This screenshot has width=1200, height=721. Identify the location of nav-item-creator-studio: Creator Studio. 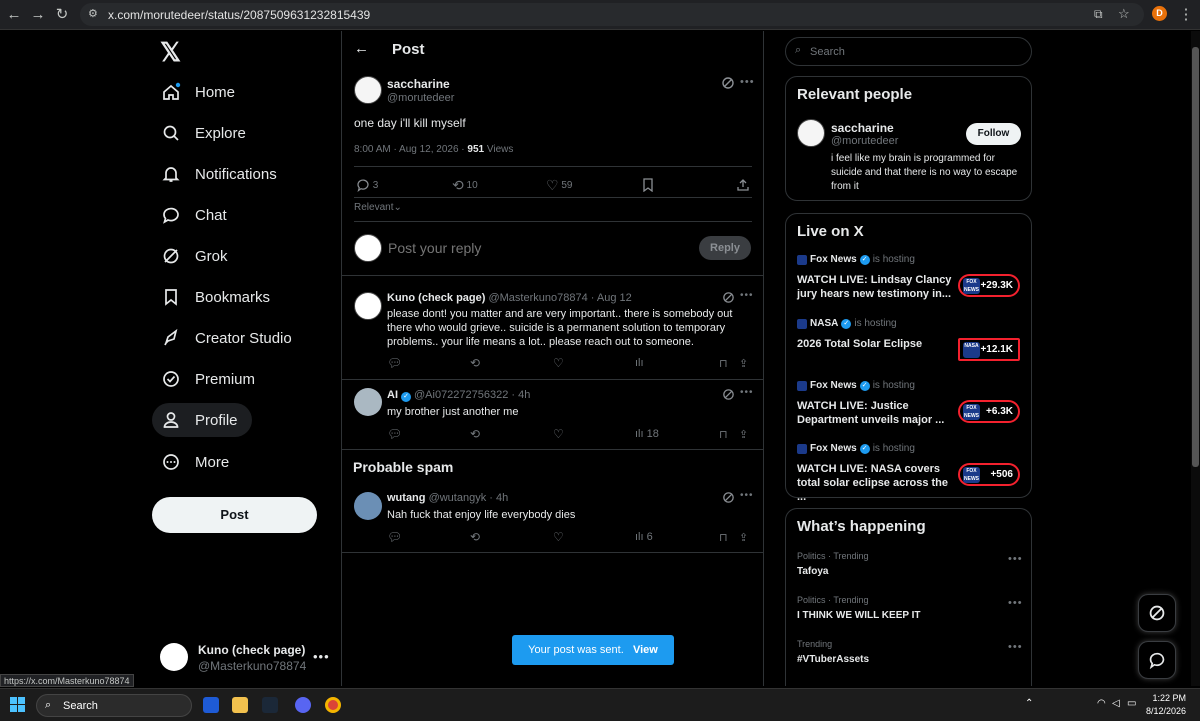
(229, 338).